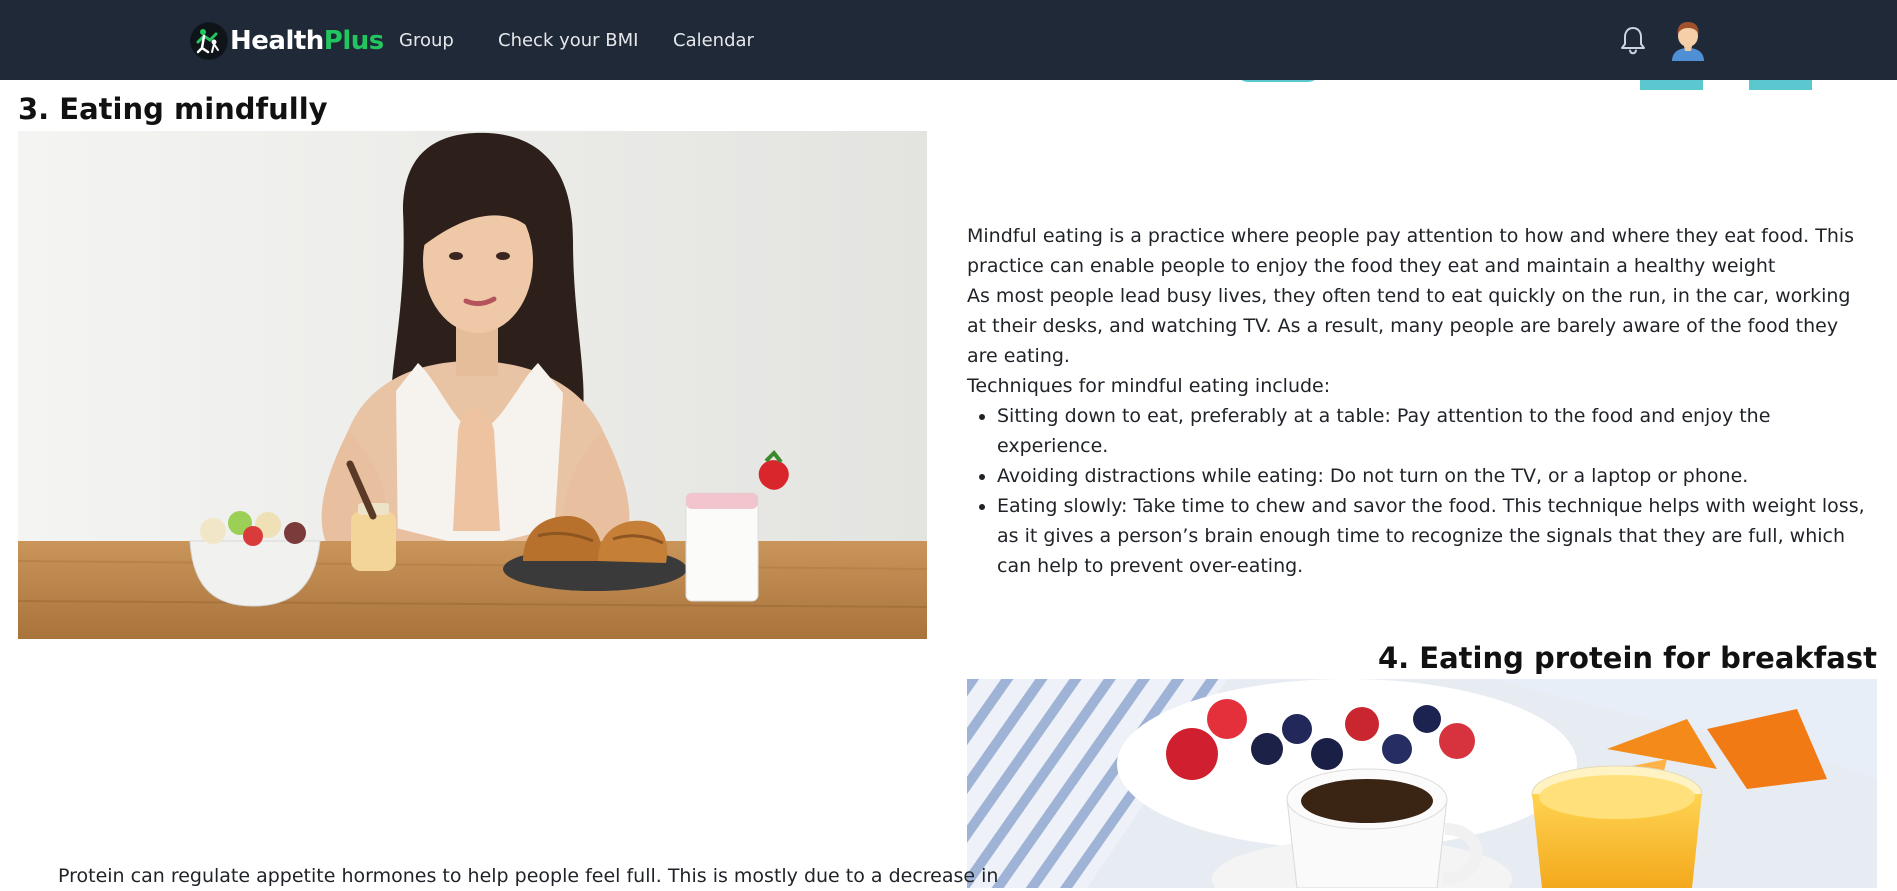 The image size is (1897, 891). I want to click on brand-name-health: Health, so click(277, 41).